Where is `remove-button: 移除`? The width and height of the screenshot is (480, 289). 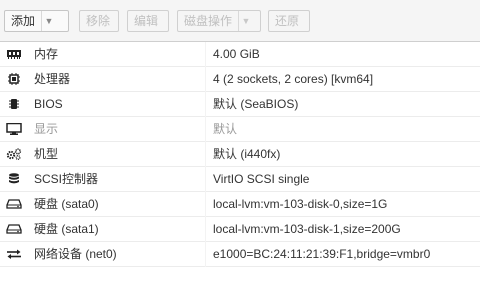 remove-button: 移除 is located at coordinates (99, 21).